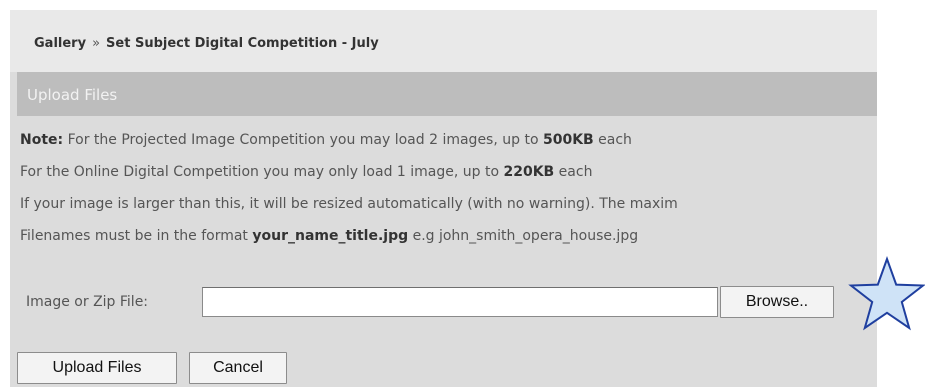 The image size is (925, 387). What do you see at coordinates (72, 95) in the screenshot?
I see `section-title: Upload Files` at bounding box center [72, 95].